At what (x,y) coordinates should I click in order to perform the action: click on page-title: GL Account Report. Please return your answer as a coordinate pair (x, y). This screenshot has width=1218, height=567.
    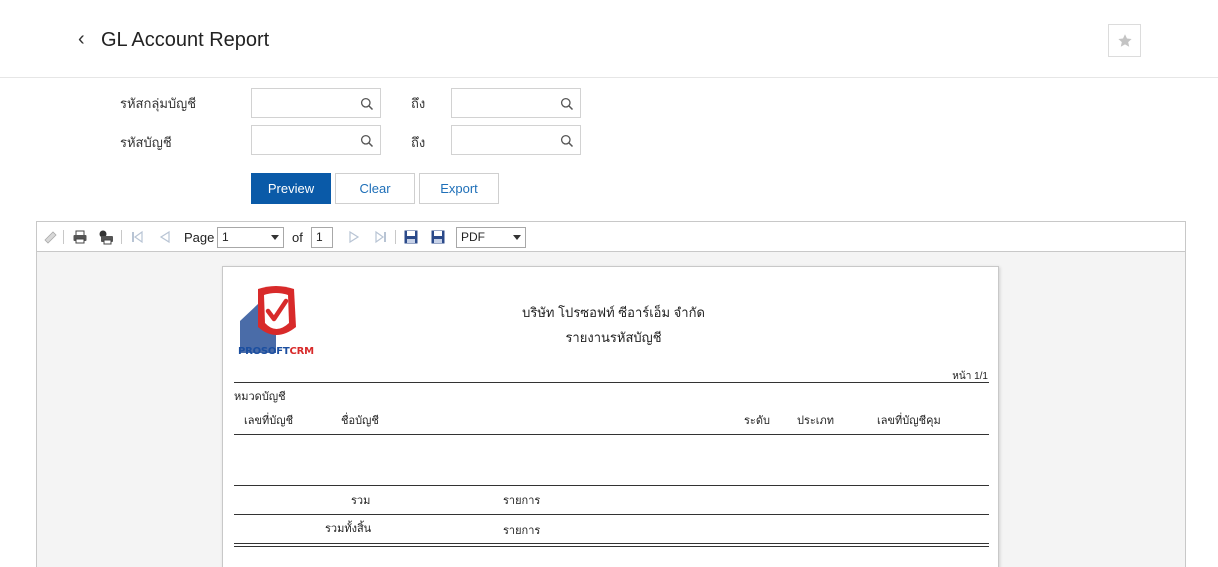
    Looking at the image, I should click on (185, 40).